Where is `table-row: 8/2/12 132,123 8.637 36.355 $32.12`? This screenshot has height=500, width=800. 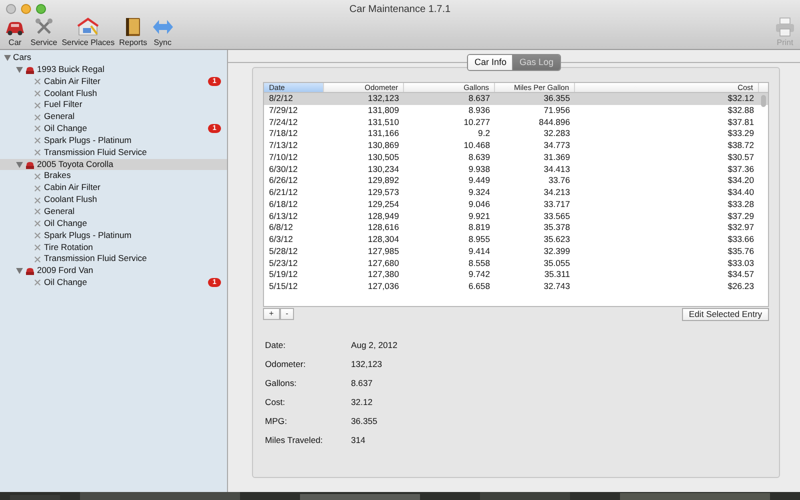
table-row: 8/2/12 132,123 8.637 36.355 $32.12 is located at coordinates (516, 99).